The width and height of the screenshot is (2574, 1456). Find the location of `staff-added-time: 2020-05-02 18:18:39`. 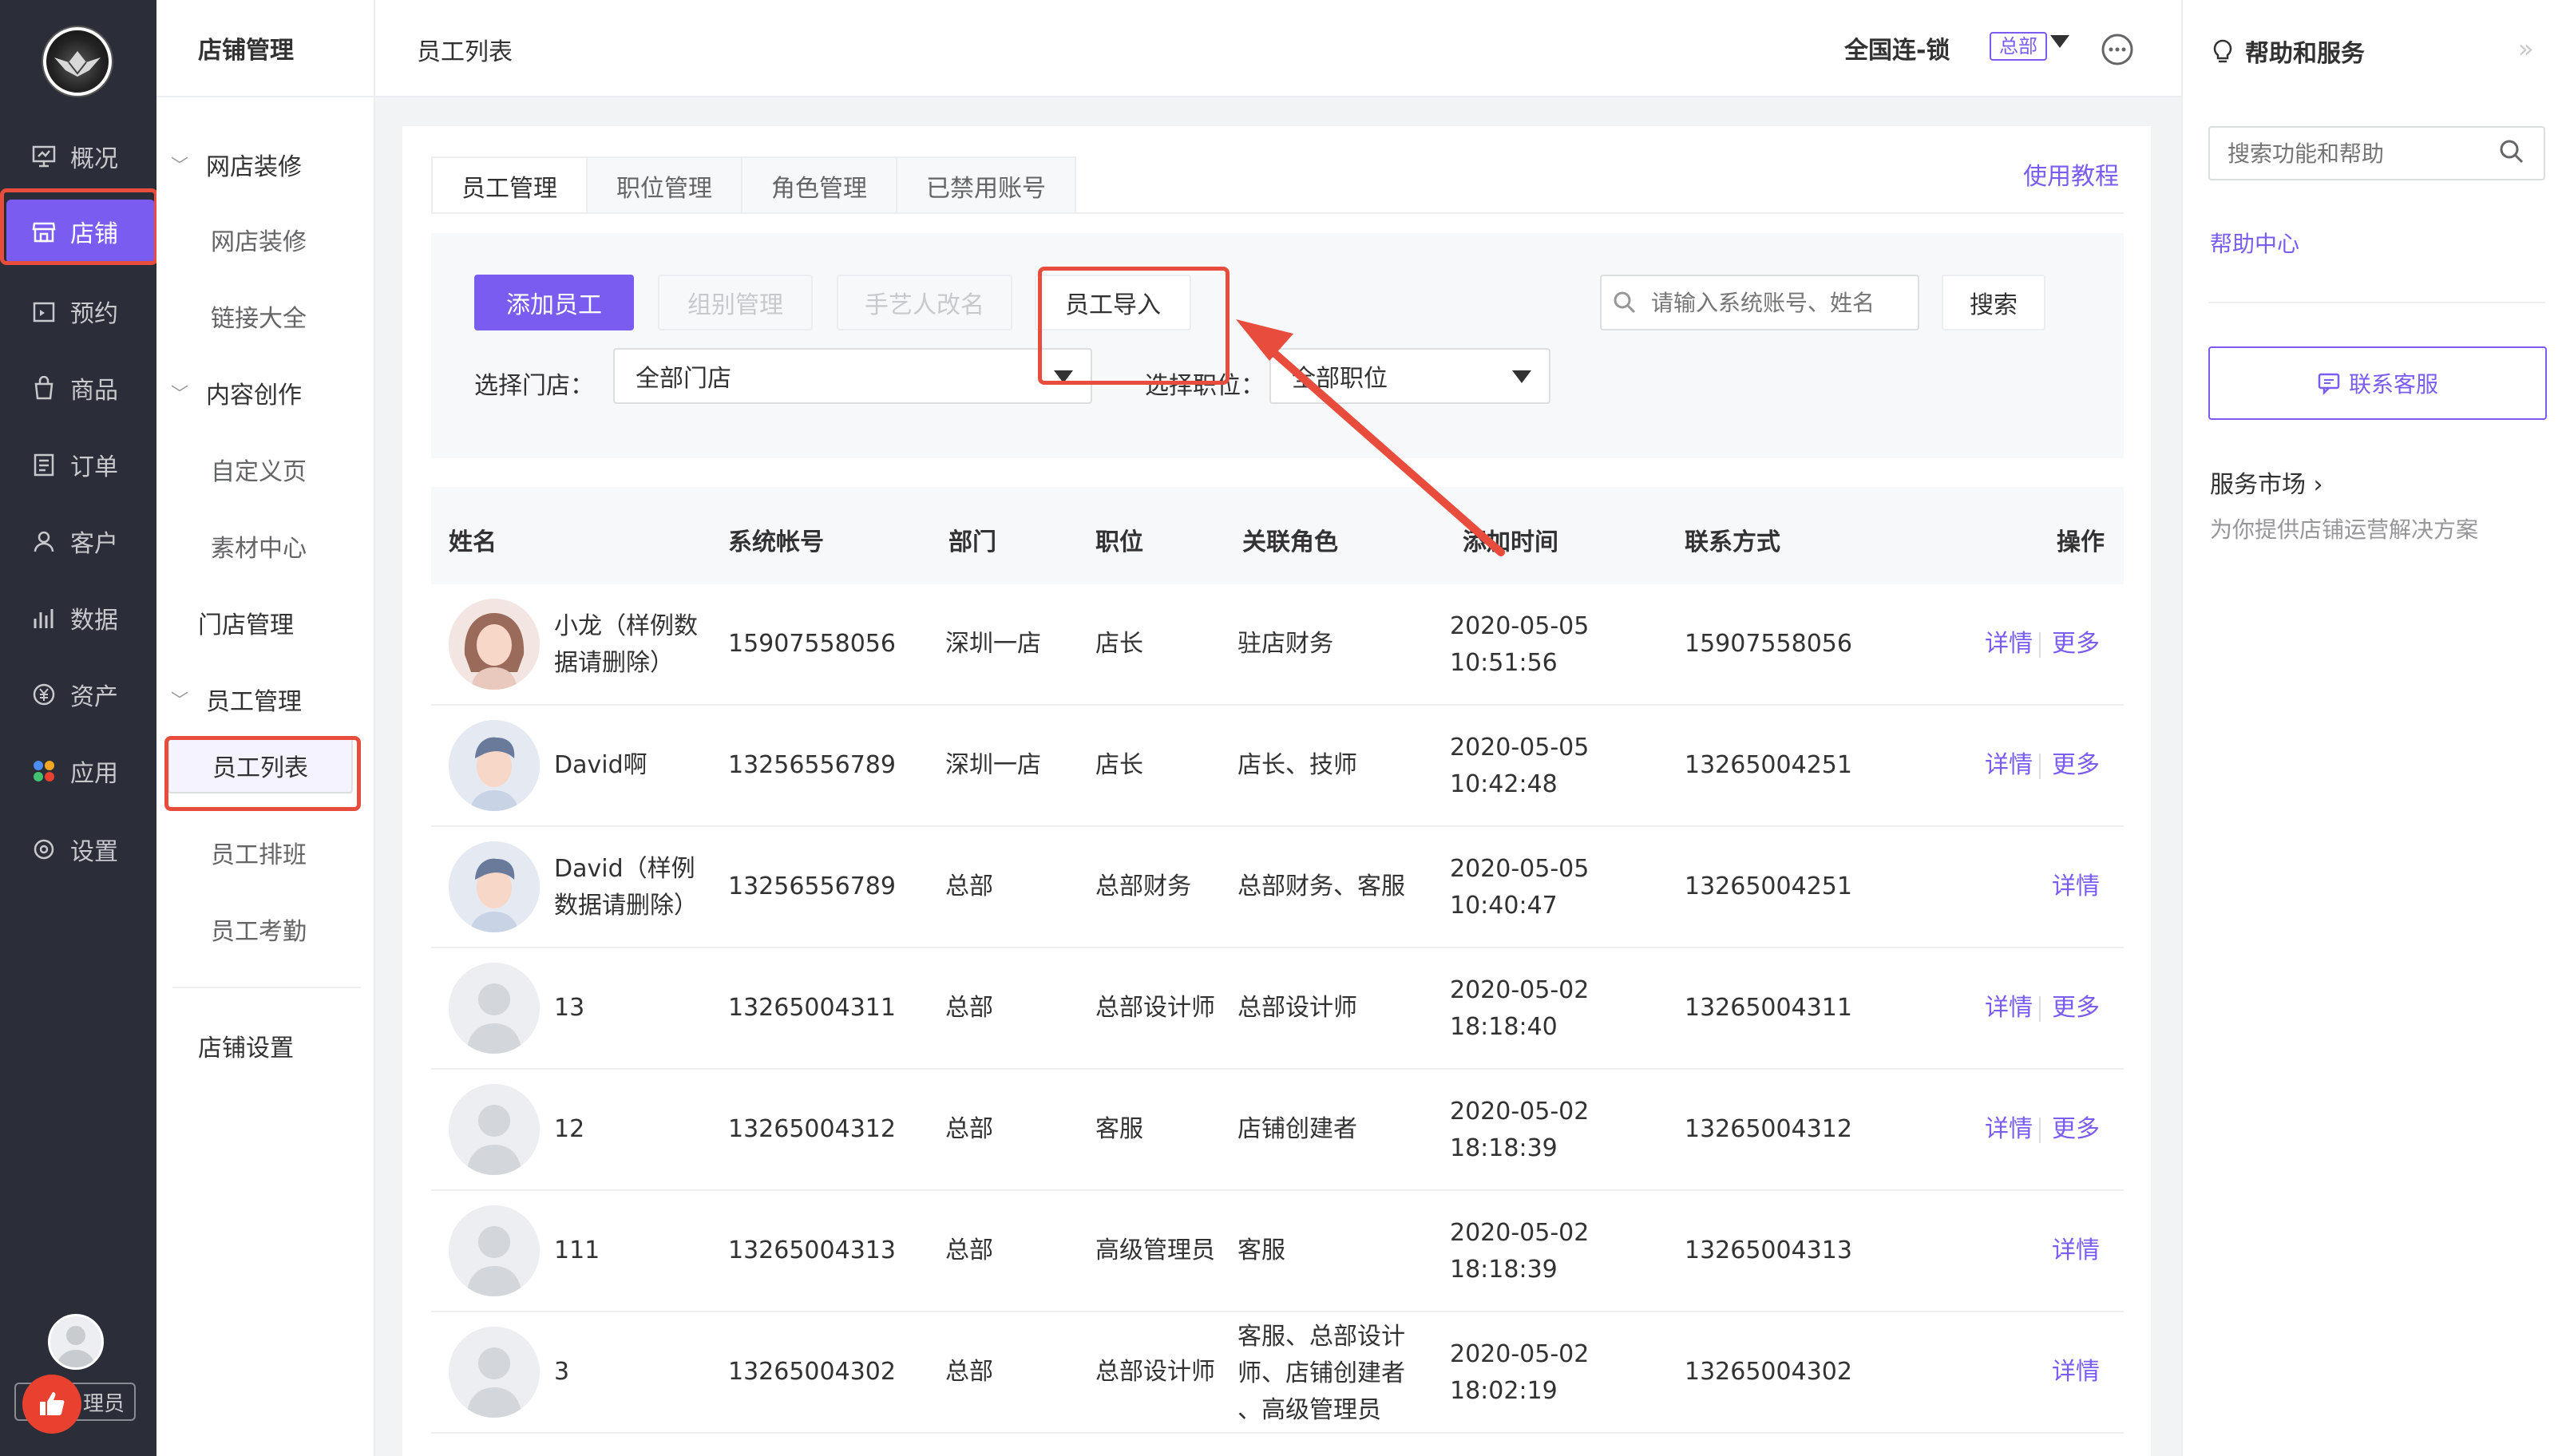

staff-added-time: 2020-05-02 18:18:39 is located at coordinates (1519, 1251).